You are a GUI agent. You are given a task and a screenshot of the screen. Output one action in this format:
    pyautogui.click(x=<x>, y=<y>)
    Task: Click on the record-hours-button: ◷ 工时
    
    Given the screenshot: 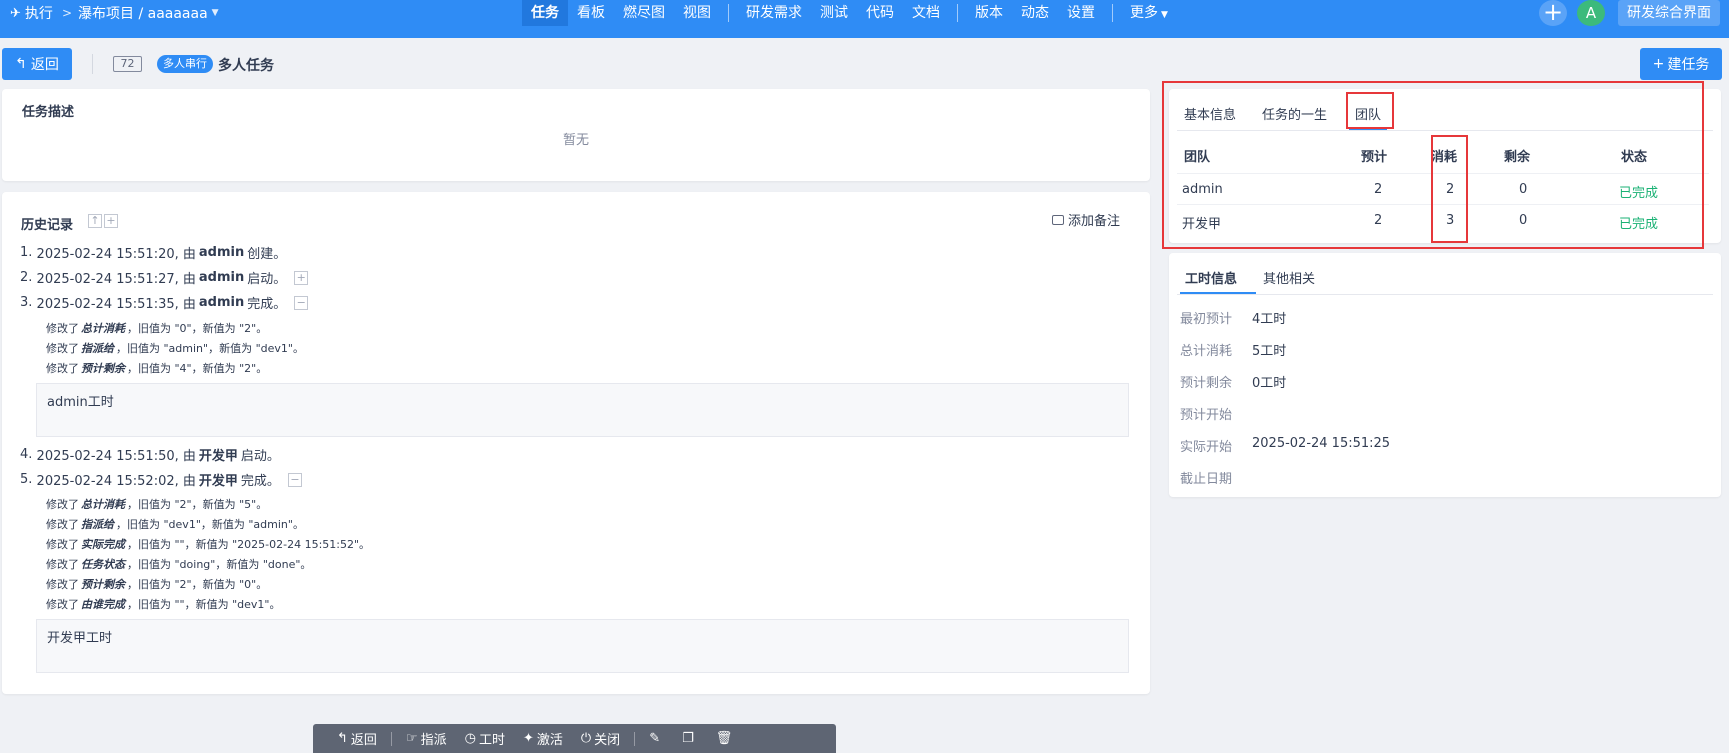 What is the action you would take?
    pyautogui.click(x=485, y=738)
    